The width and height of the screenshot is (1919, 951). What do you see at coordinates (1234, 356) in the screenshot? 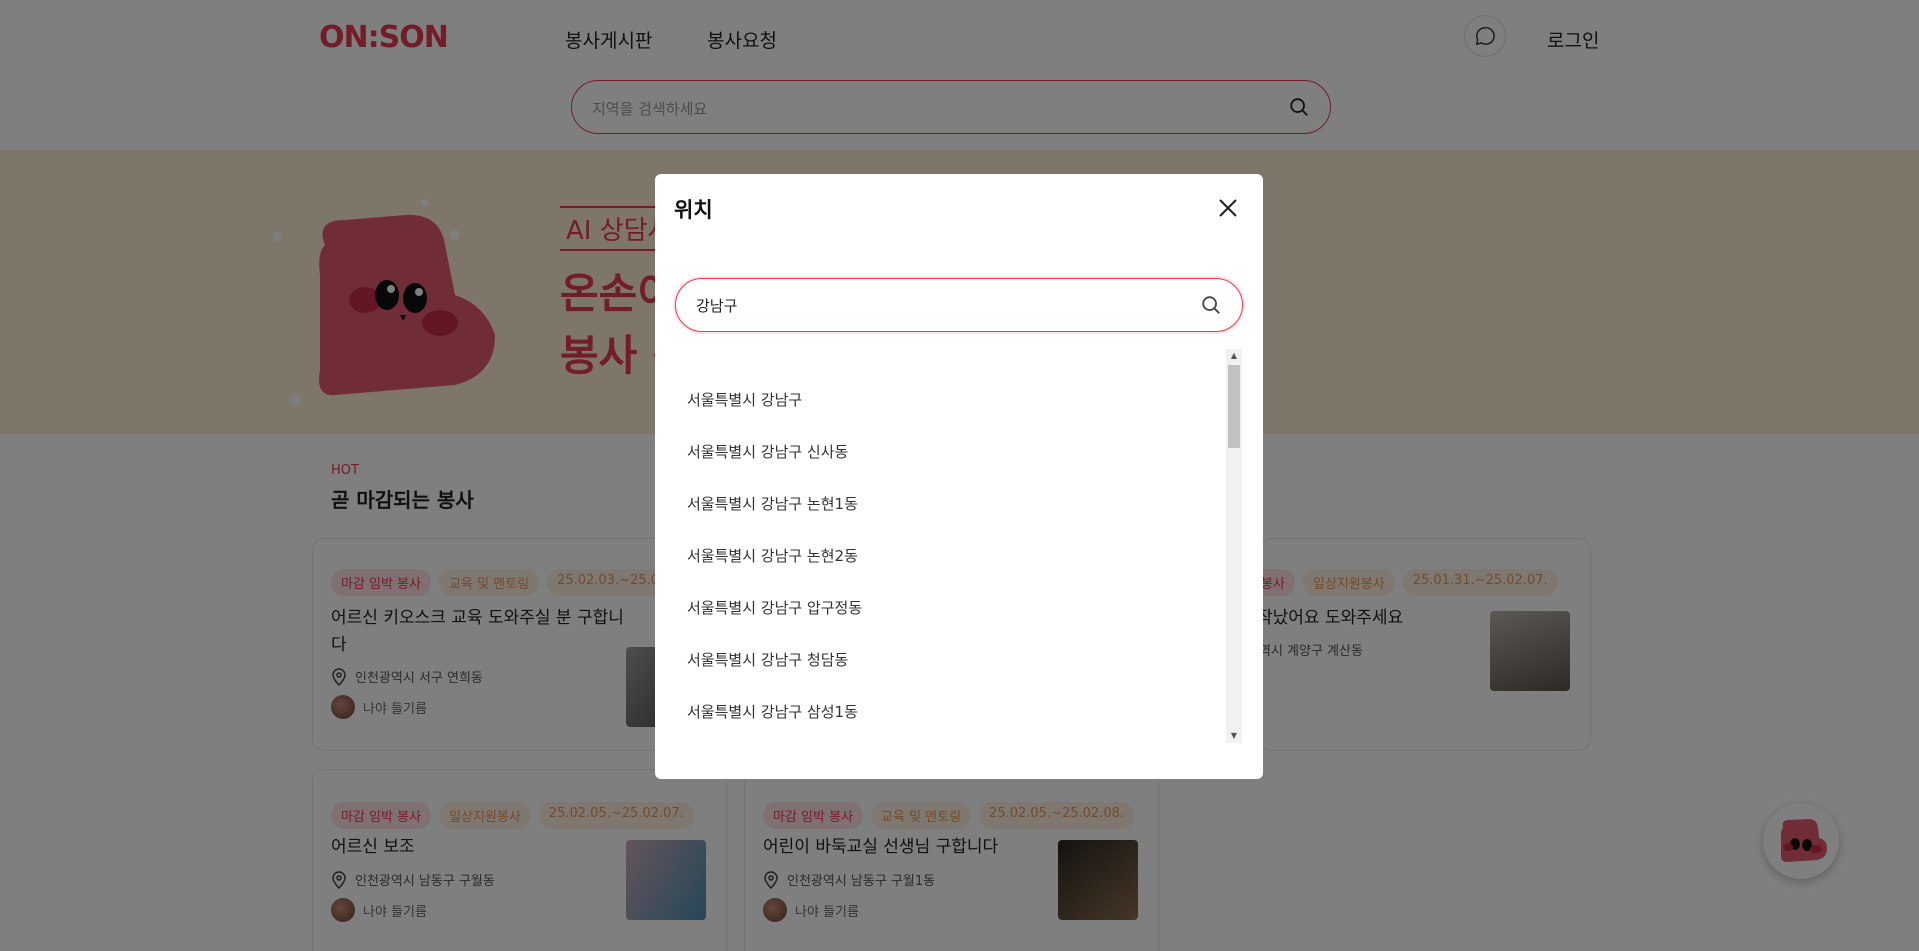
I see `scroll-up-arrow-icon: ▲` at bounding box center [1234, 356].